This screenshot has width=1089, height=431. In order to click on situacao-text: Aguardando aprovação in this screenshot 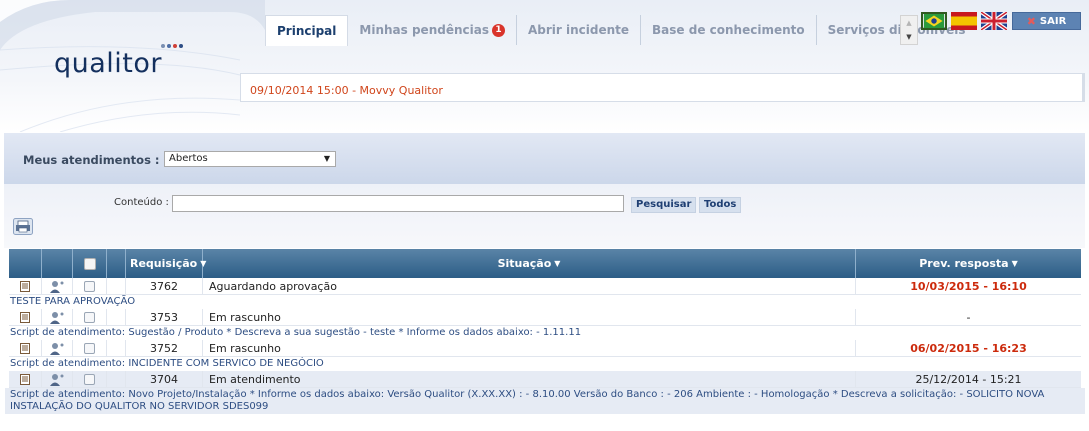, I will do `click(273, 286)`.